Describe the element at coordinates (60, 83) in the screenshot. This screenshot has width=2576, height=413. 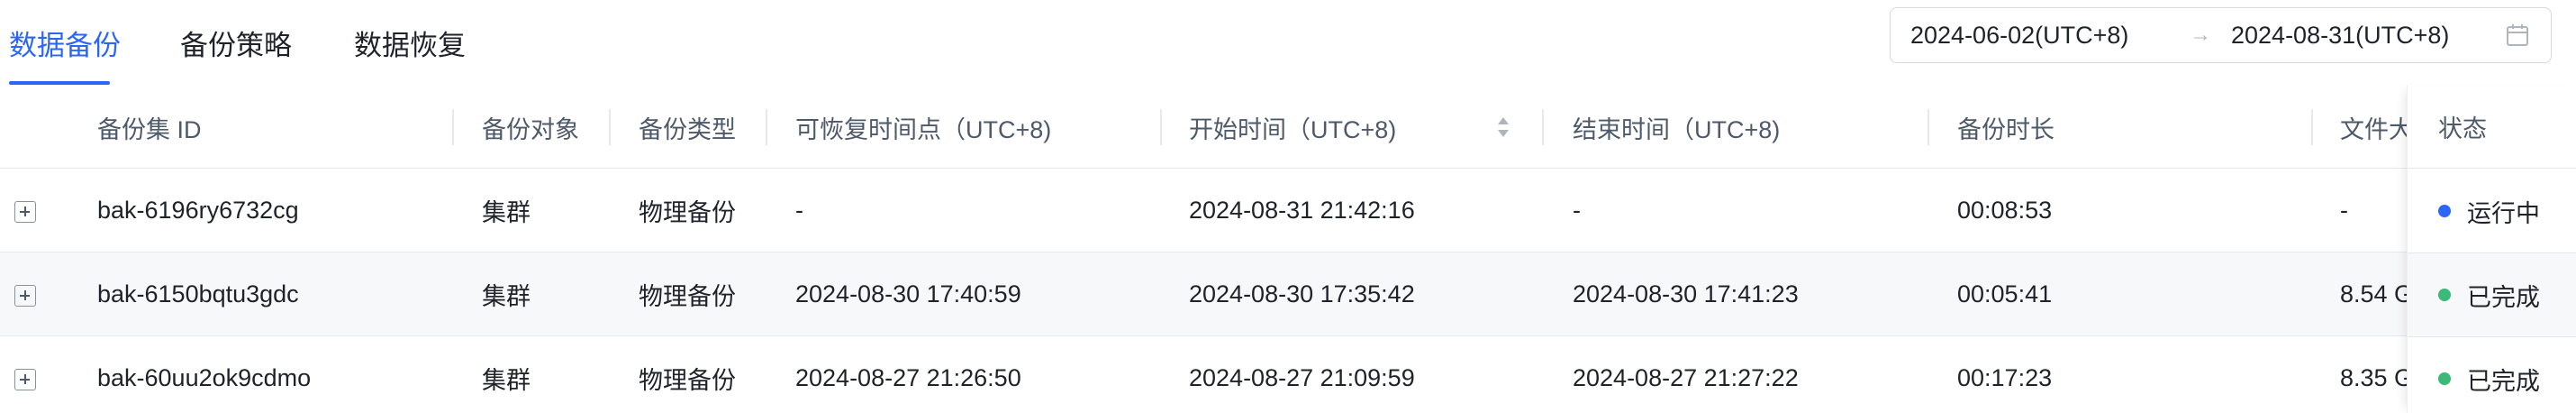
I see `active-tab-indicator` at that location.